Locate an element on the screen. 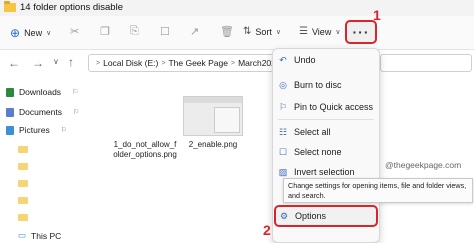 This screenshot has height=243, width=474. pictures-icon is located at coordinates (10, 130).